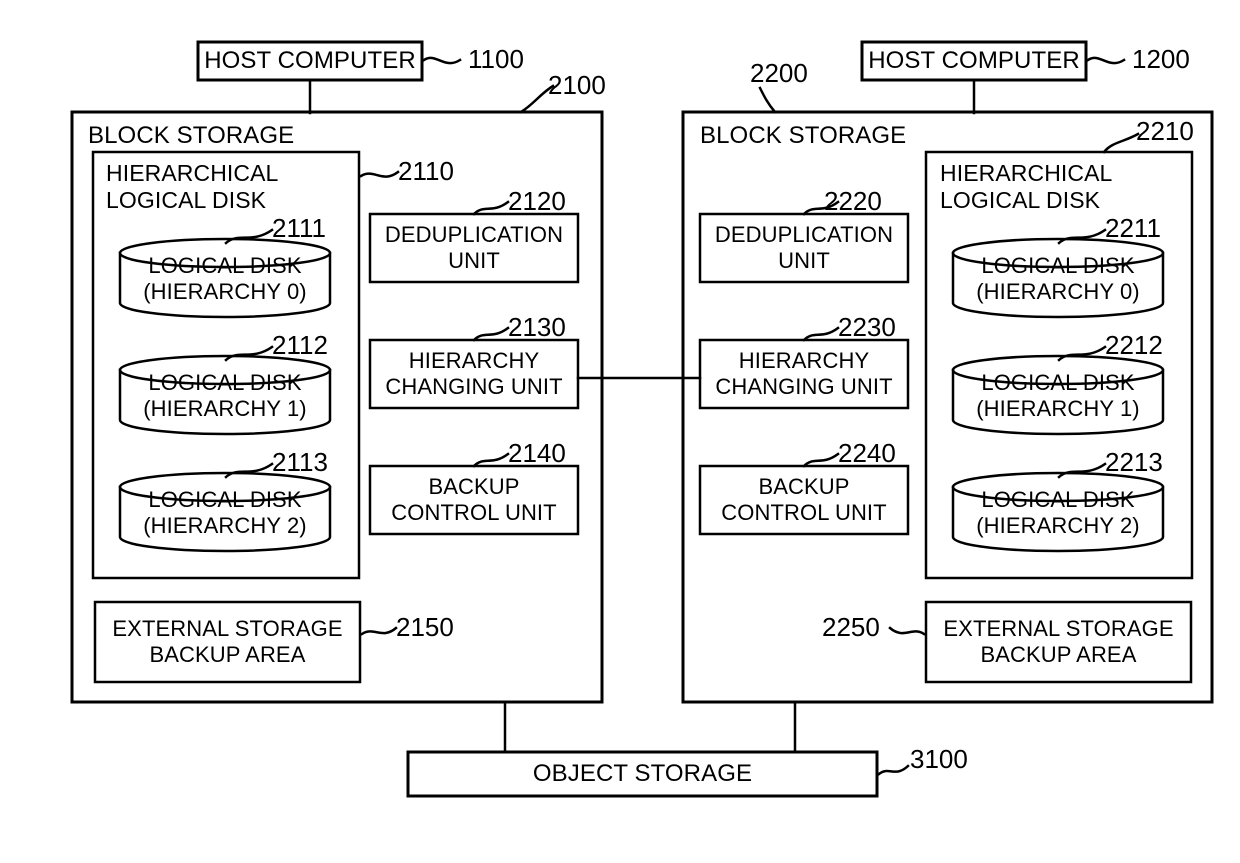  What do you see at coordinates (192, 187) in the screenshot?
I see `hierarchical-logical-disk-left-title: HIERARCHICAL LOGICAL DISK` at bounding box center [192, 187].